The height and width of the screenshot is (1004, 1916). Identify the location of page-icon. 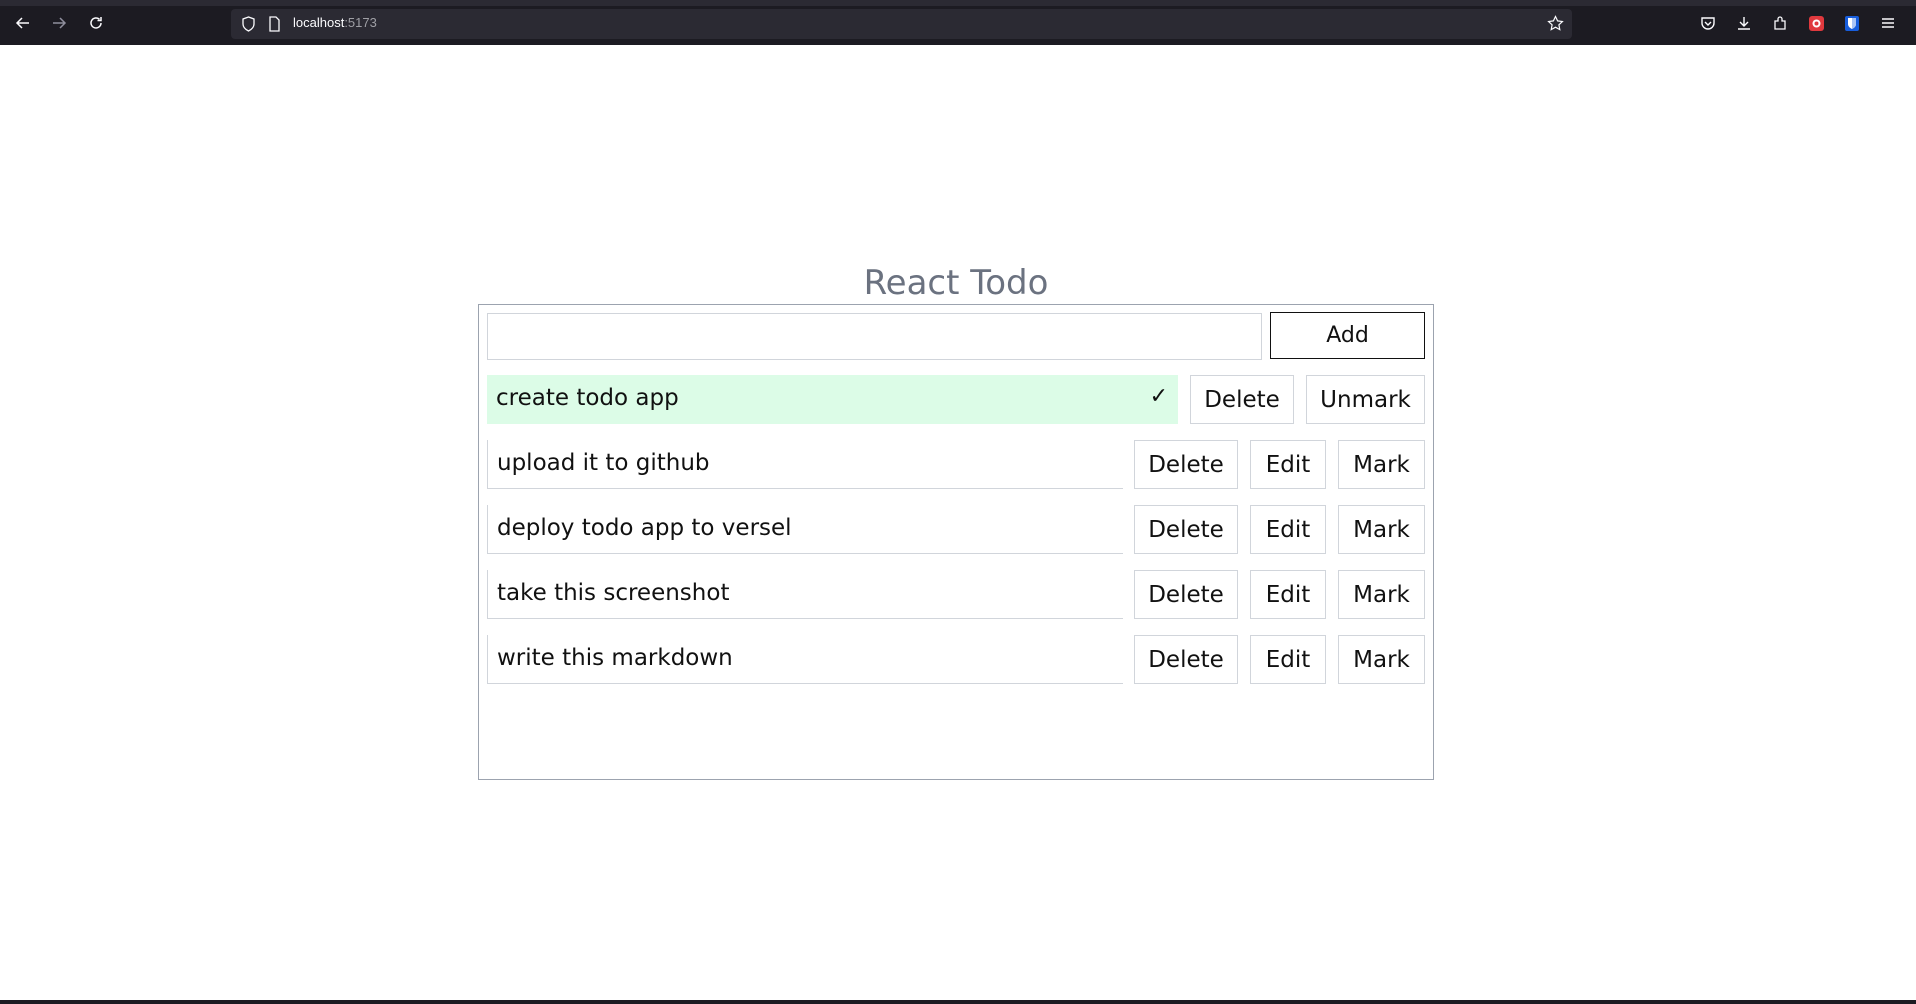
(274, 26).